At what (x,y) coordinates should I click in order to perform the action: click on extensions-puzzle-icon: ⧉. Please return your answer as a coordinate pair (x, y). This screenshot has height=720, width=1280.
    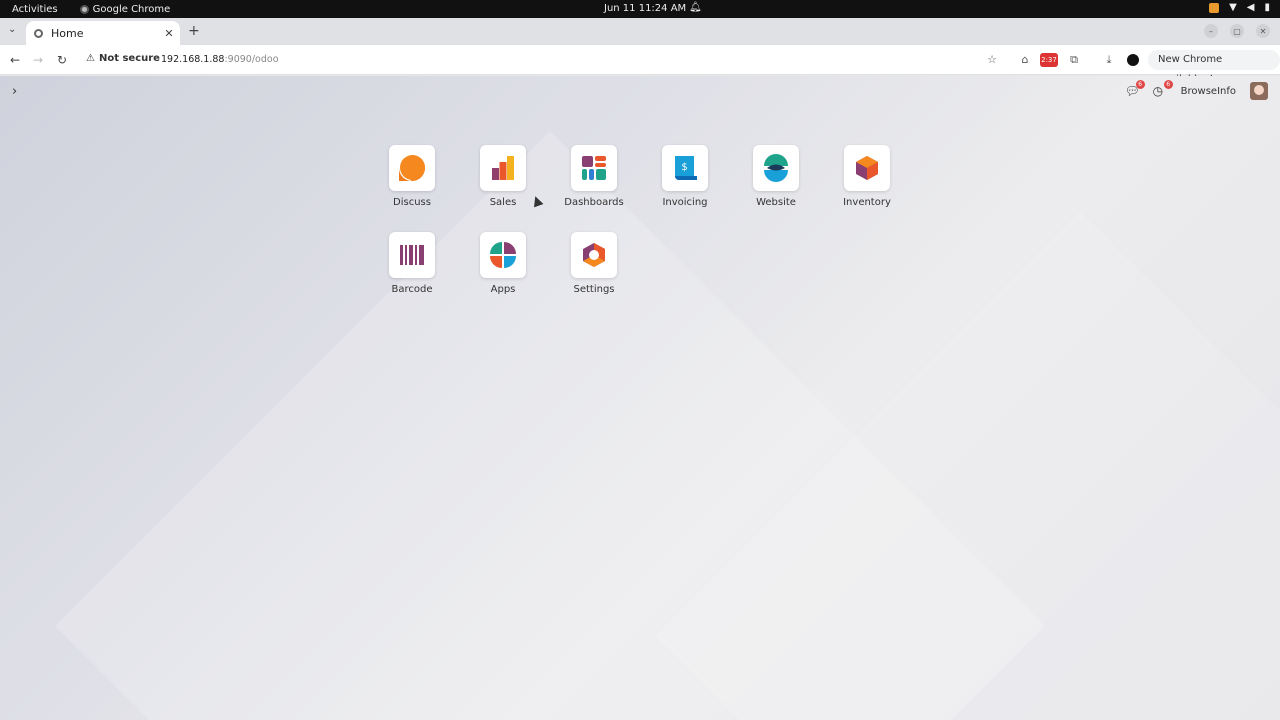
    Looking at the image, I should click on (1074, 60).